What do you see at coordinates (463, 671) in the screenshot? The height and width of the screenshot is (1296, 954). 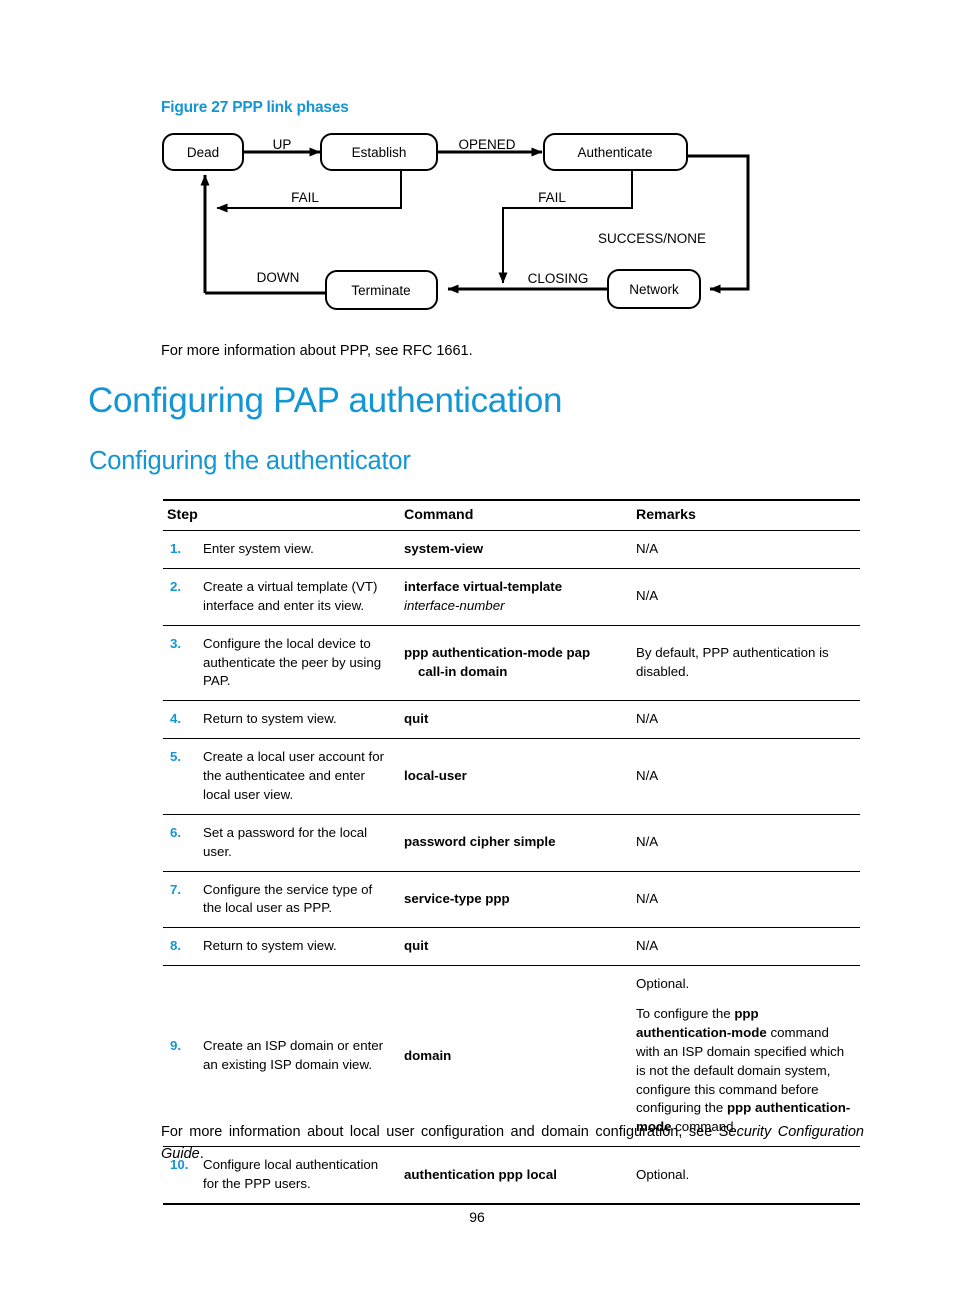 I see `command-options: call-in domain` at bounding box center [463, 671].